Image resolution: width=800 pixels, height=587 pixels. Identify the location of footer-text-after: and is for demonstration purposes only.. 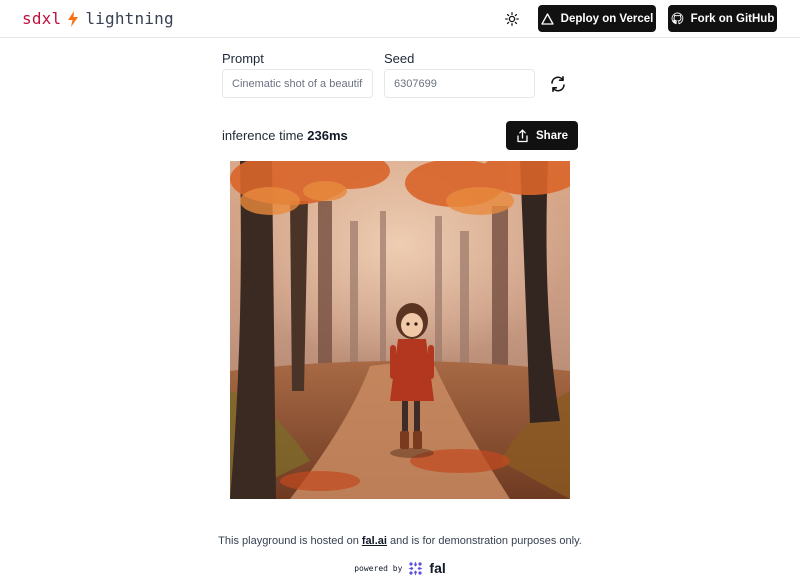
(486, 541).